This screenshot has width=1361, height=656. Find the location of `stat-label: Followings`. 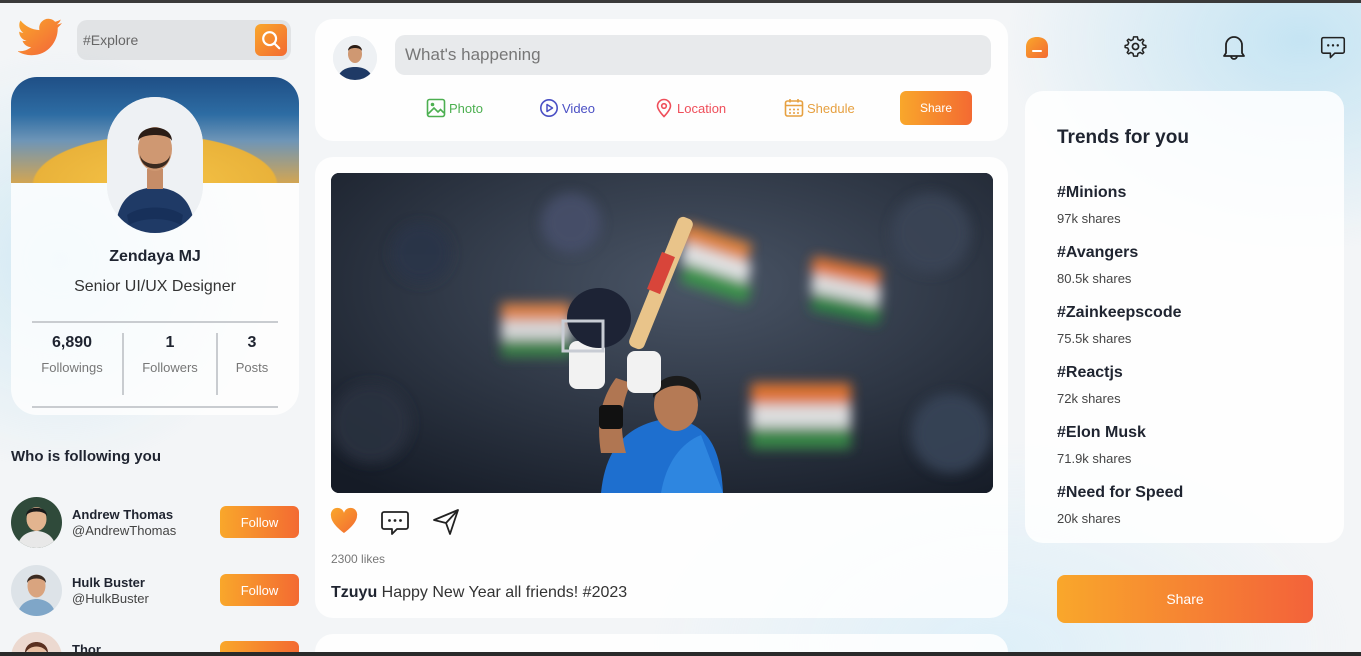

stat-label: Followings is located at coordinates (72, 367).